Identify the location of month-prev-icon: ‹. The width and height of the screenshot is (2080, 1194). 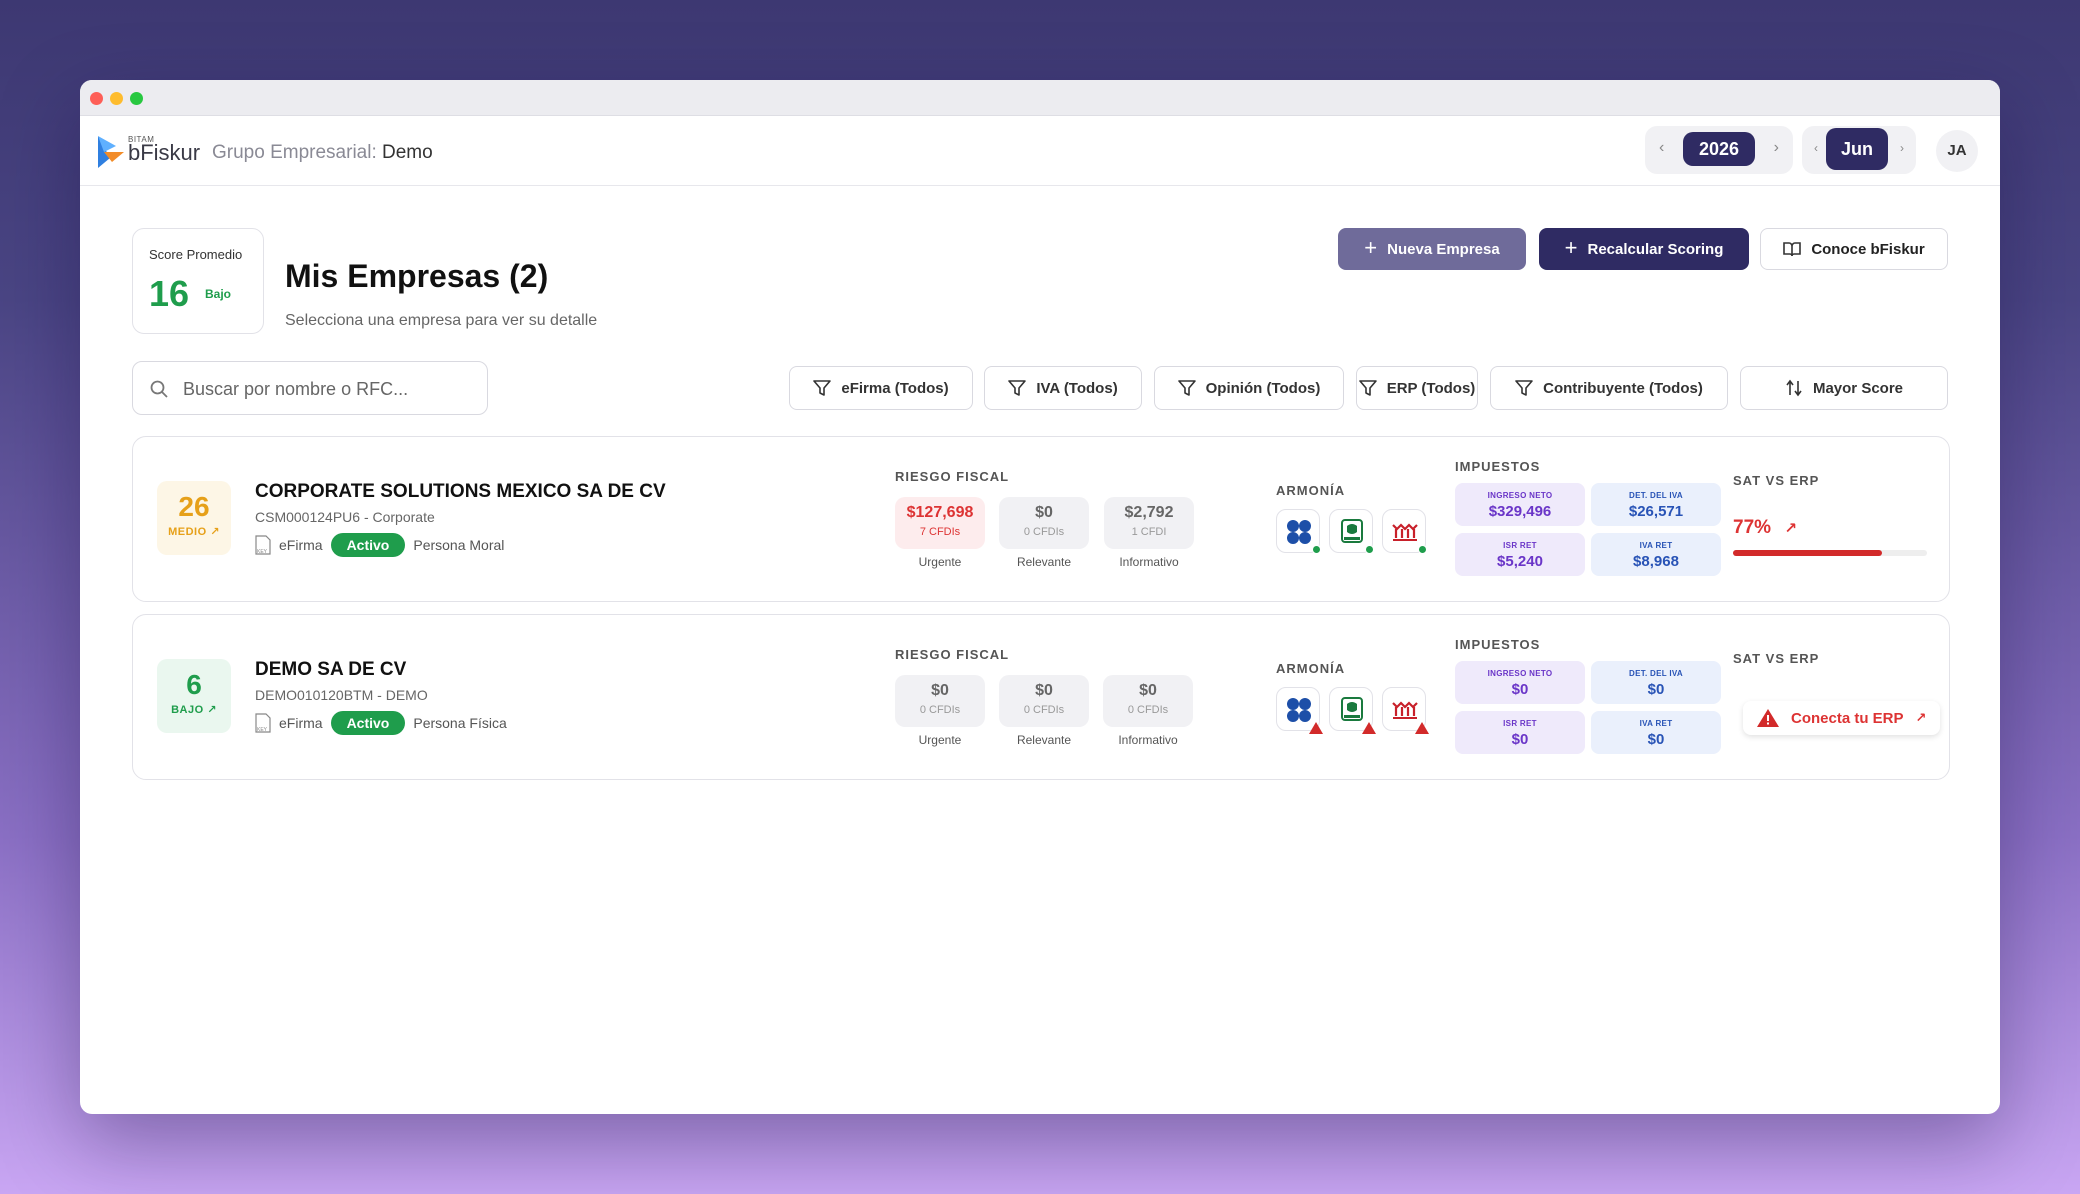
(1816, 148).